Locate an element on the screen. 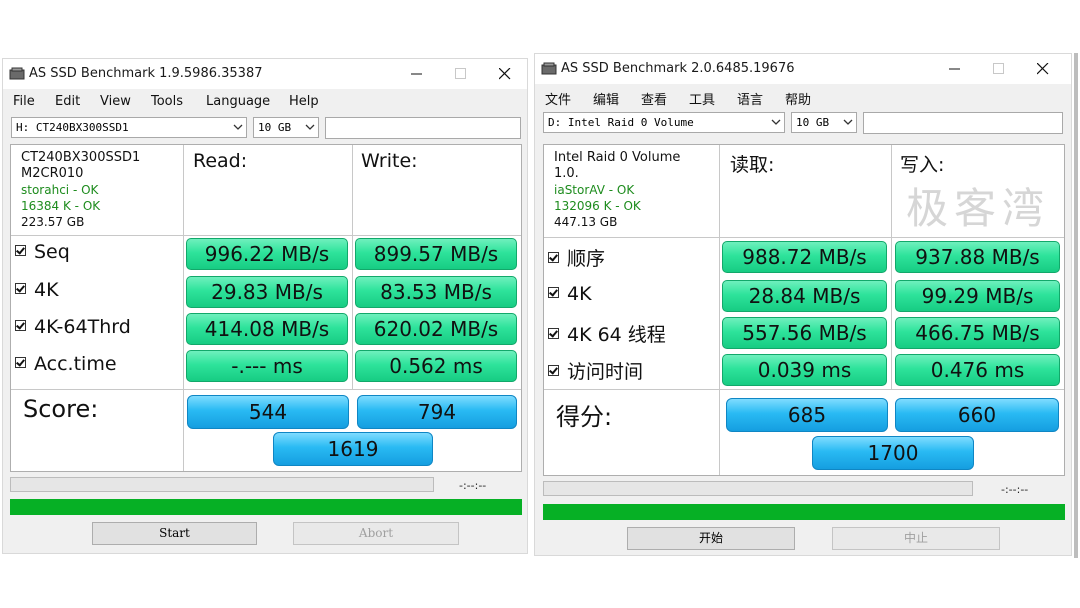  acc-read-result: 0.039 ms is located at coordinates (804, 370).